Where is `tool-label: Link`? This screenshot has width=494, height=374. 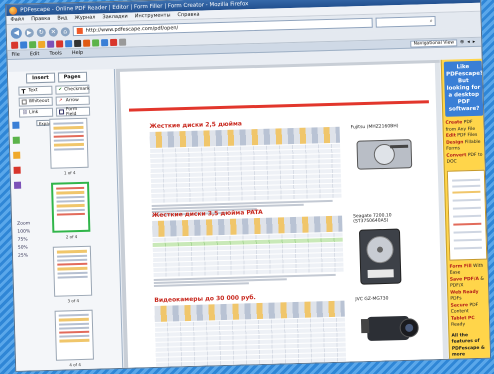 tool-label: Link is located at coordinates (33, 113).